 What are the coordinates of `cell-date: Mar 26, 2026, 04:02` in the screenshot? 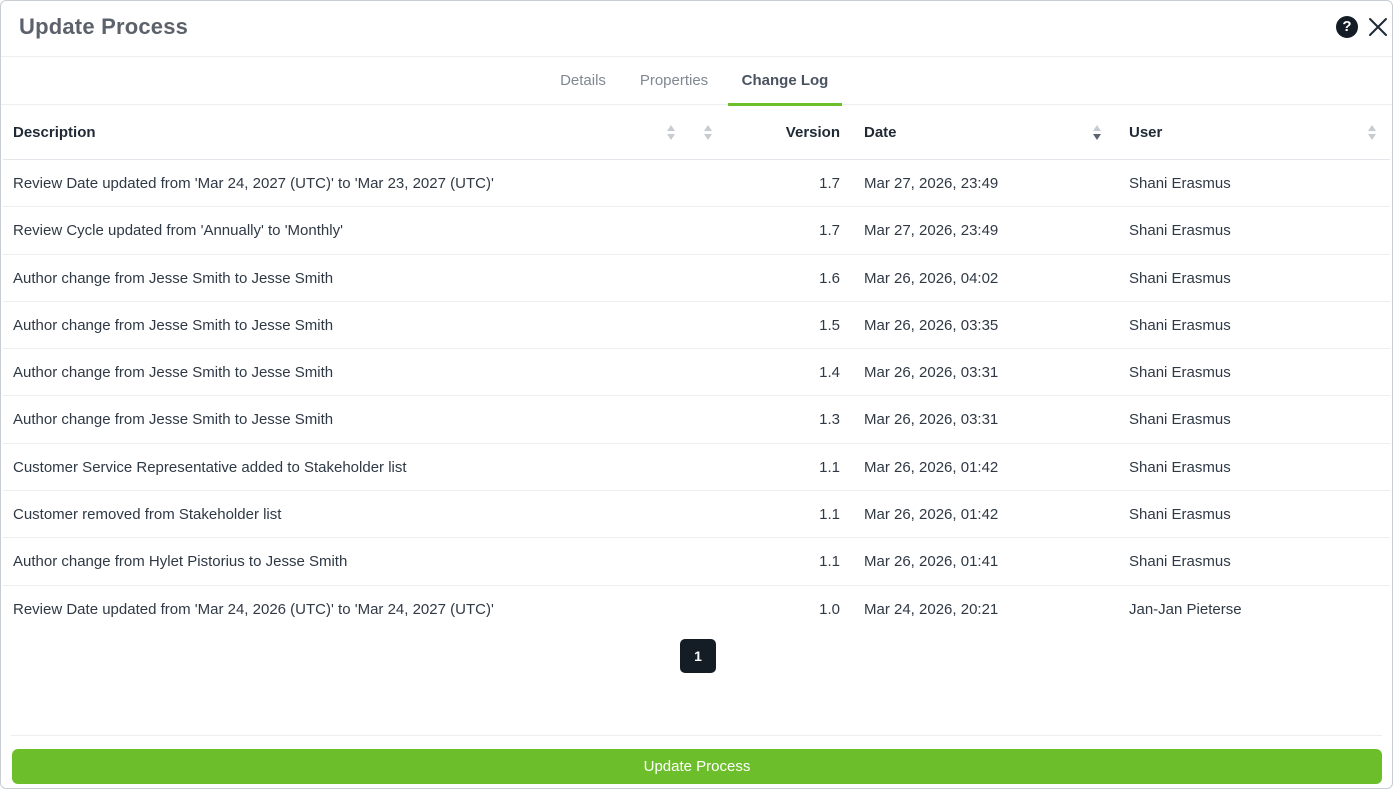 It's located at (931, 278).